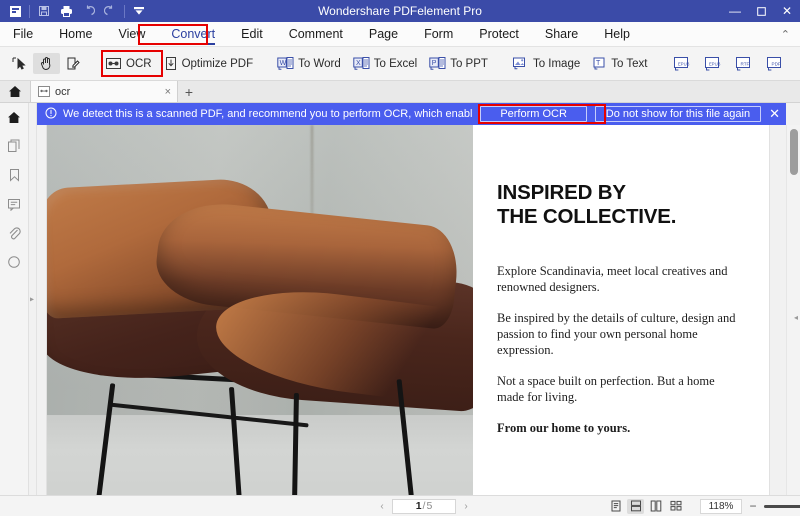 The height and width of the screenshot is (516, 800). Describe the element at coordinates (429, 506) in the screenshot. I see `total-pages-value: 5` at that location.